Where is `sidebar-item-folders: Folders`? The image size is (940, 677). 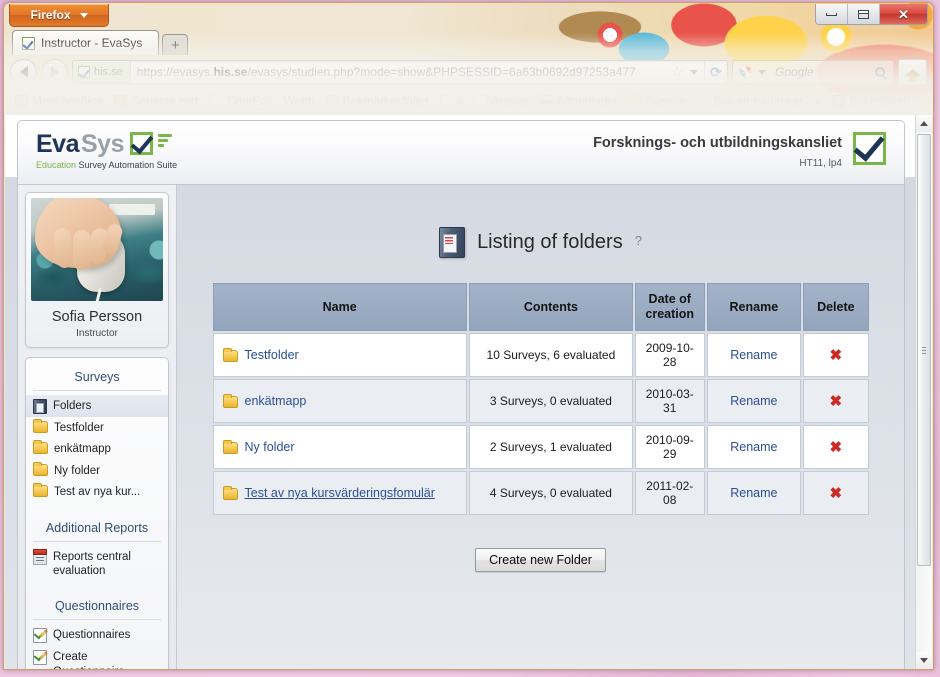
sidebar-item-folders: Folders is located at coordinates (97, 406).